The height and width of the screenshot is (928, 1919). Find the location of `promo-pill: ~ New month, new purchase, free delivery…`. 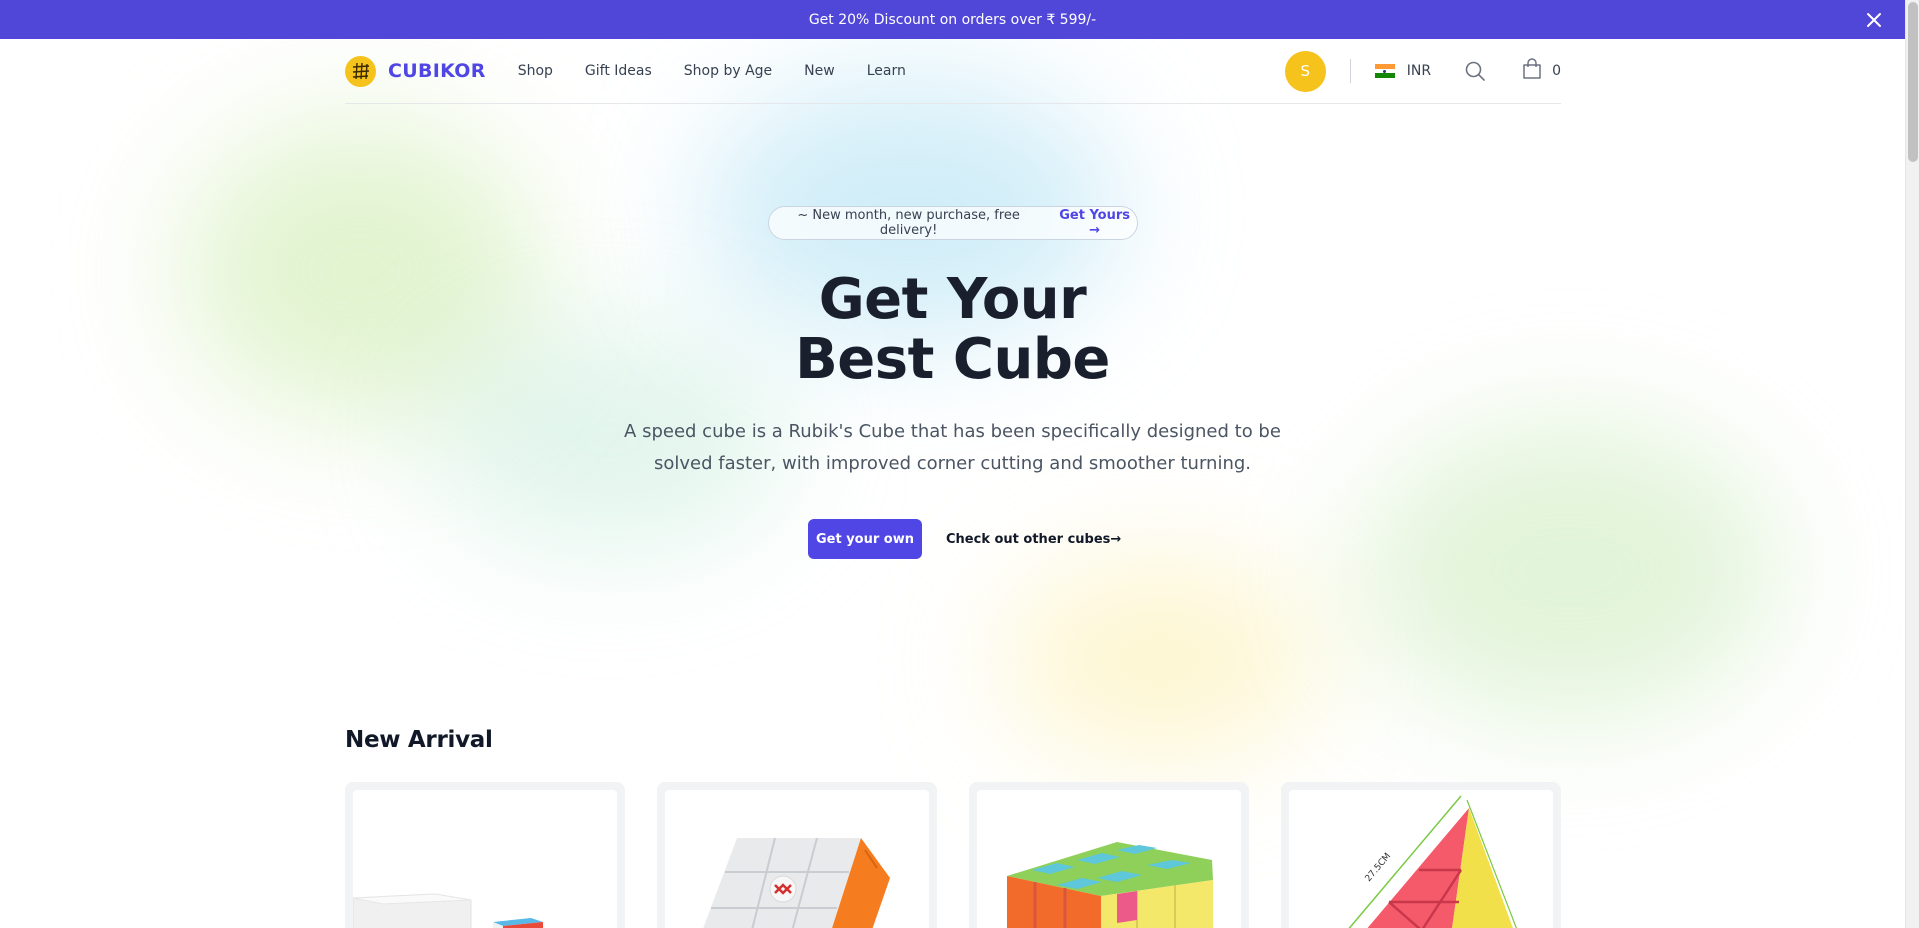

promo-pill: ~ New month, new purchase, free delivery… is located at coordinates (953, 223).